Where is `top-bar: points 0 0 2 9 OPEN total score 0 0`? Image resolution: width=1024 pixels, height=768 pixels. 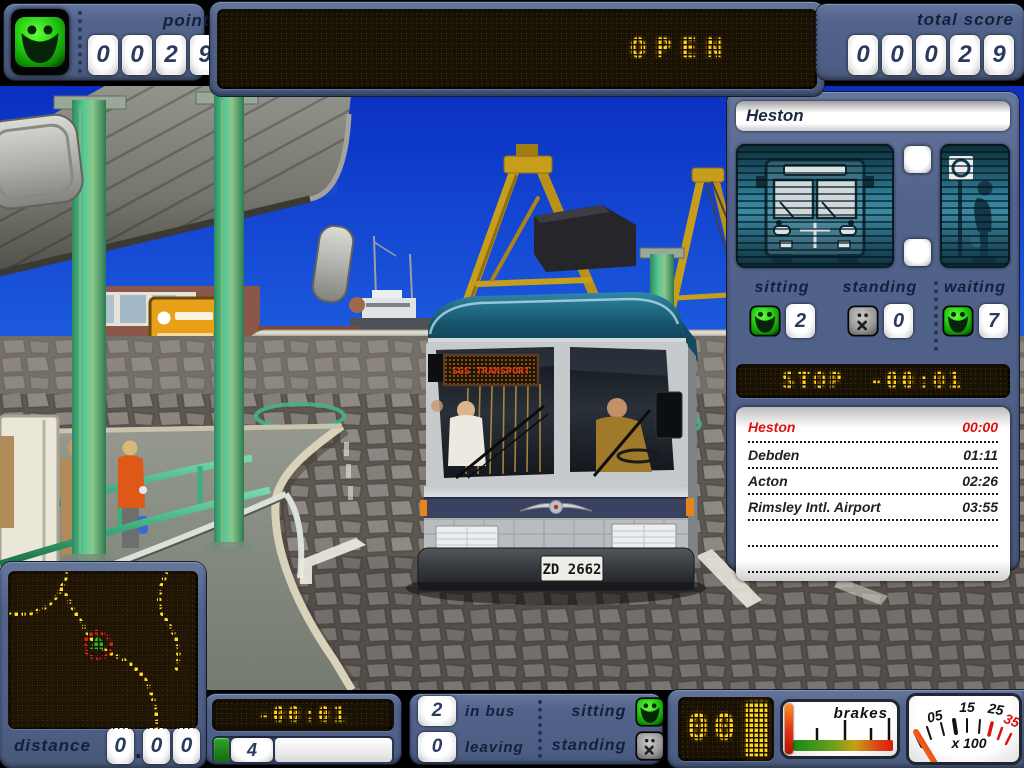 top-bar: points 0 0 2 9 OPEN total score 0 0 is located at coordinates (512, 48).